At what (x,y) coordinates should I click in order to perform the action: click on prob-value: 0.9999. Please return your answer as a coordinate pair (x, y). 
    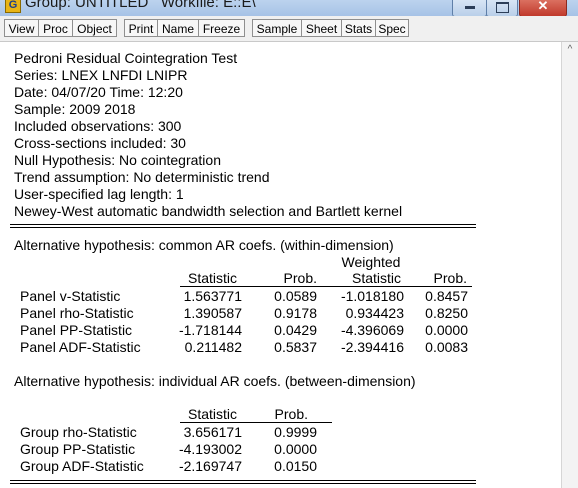
    Looking at the image, I should click on (295, 432).